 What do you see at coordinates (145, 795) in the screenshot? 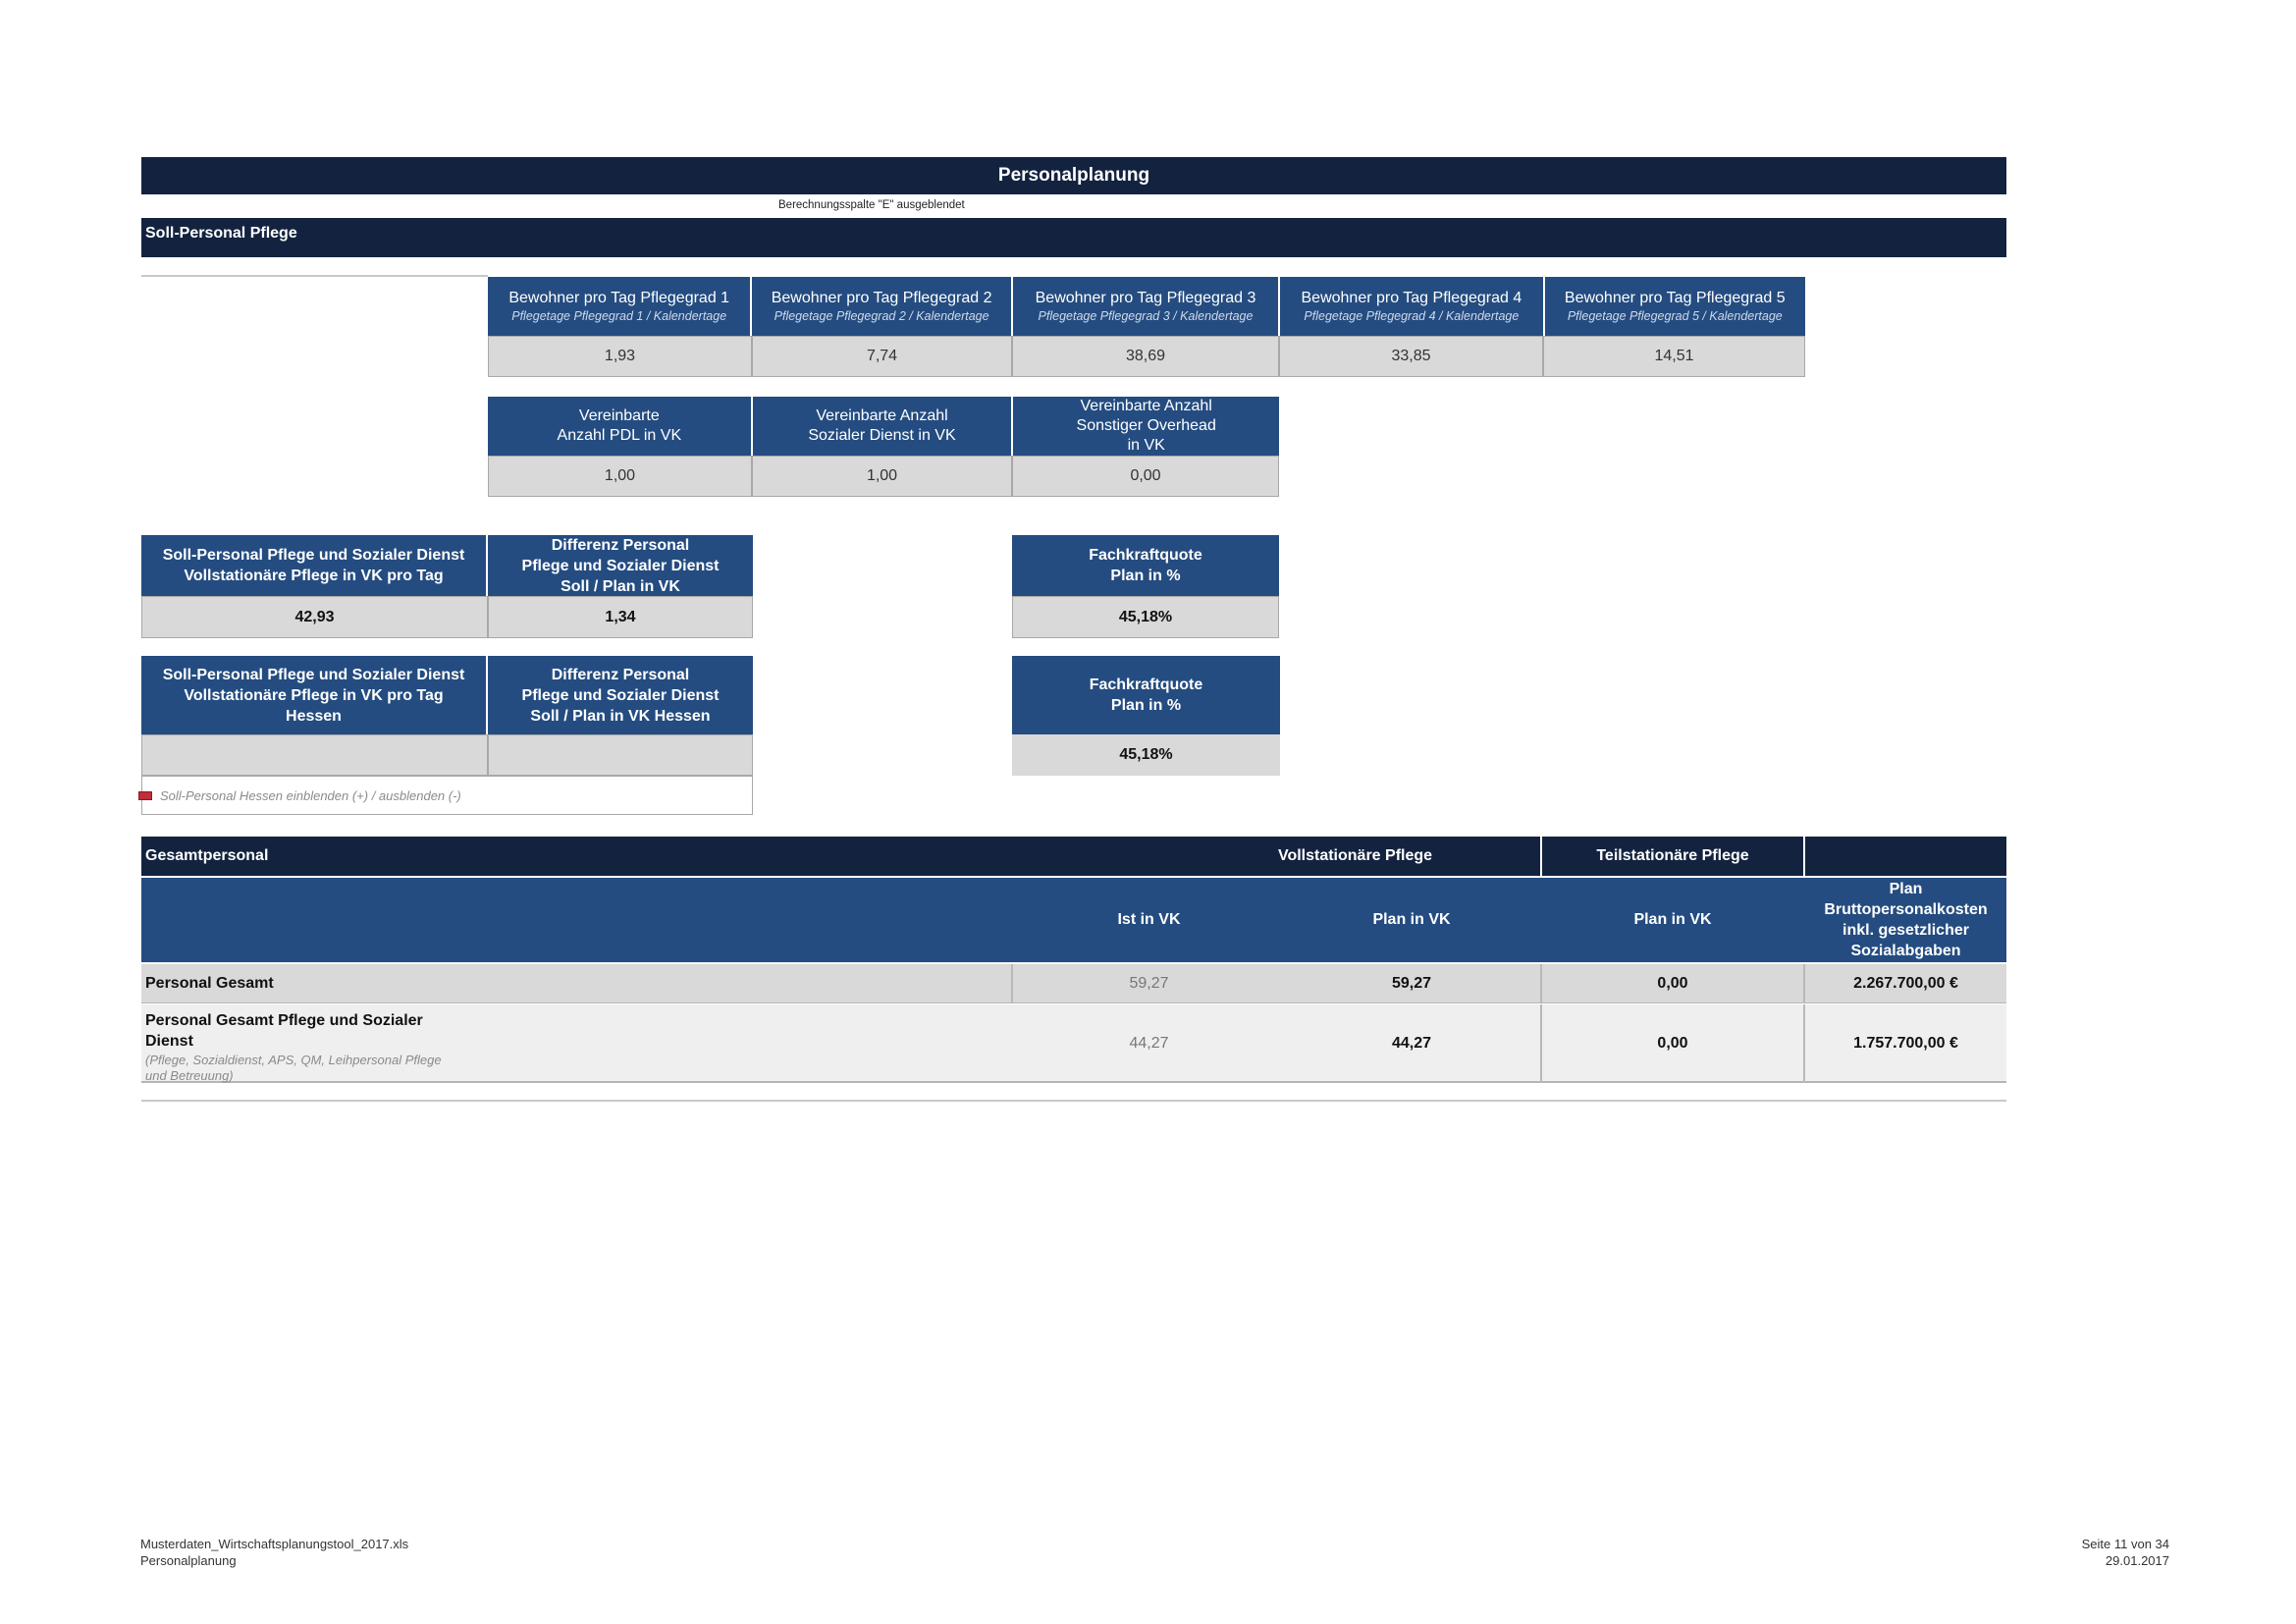
I see `collapse-icon` at bounding box center [145, 795].